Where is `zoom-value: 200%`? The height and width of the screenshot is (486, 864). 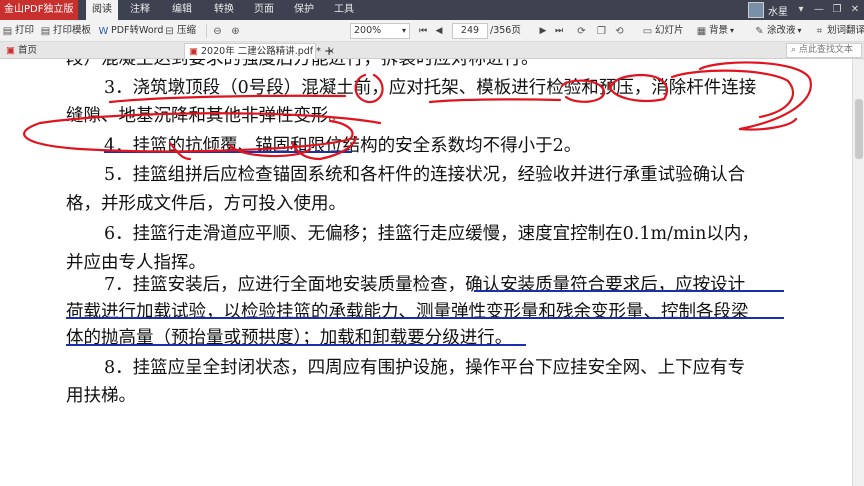 zoom-value: 200% is located at coordinates (368, 30).